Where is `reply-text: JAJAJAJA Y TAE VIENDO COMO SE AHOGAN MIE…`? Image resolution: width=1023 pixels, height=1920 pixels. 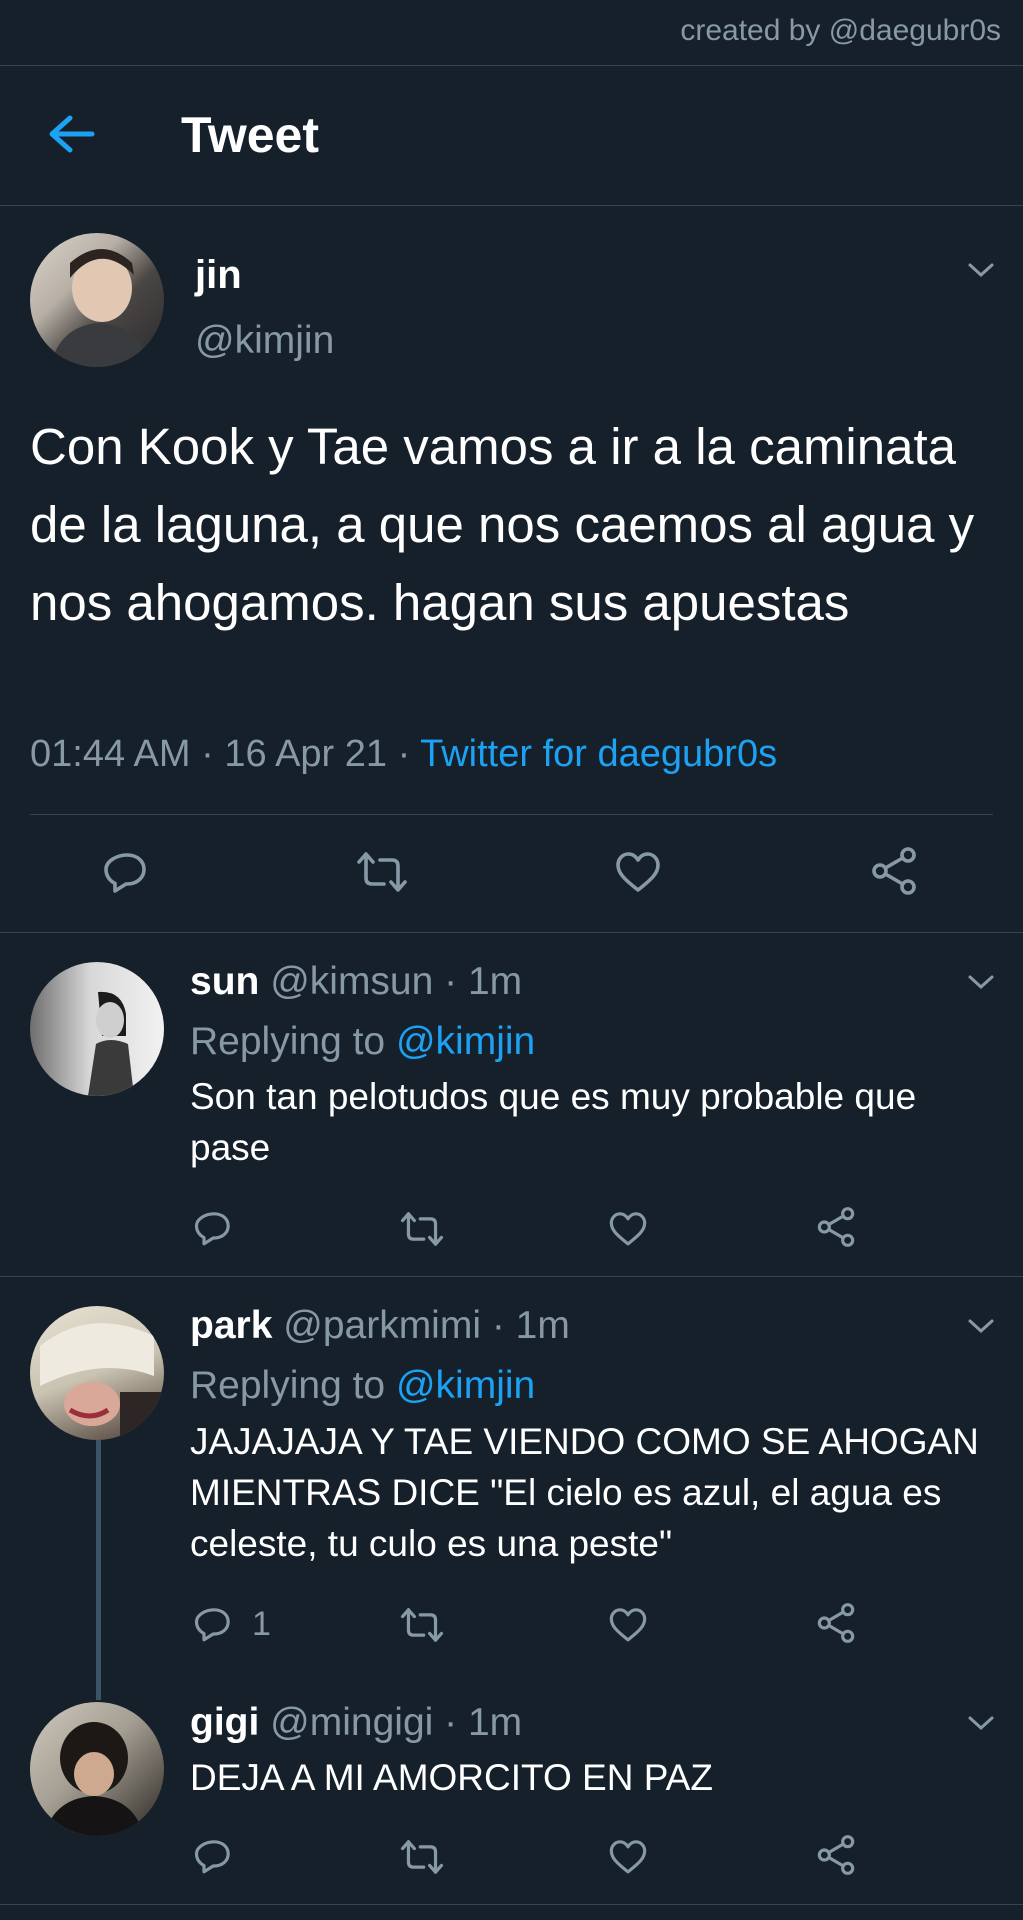 reply-text: JAJAJAJA Y TAE VIENDO COMO SE AHOGAN MIE… is located at coordinates (584, 1492).